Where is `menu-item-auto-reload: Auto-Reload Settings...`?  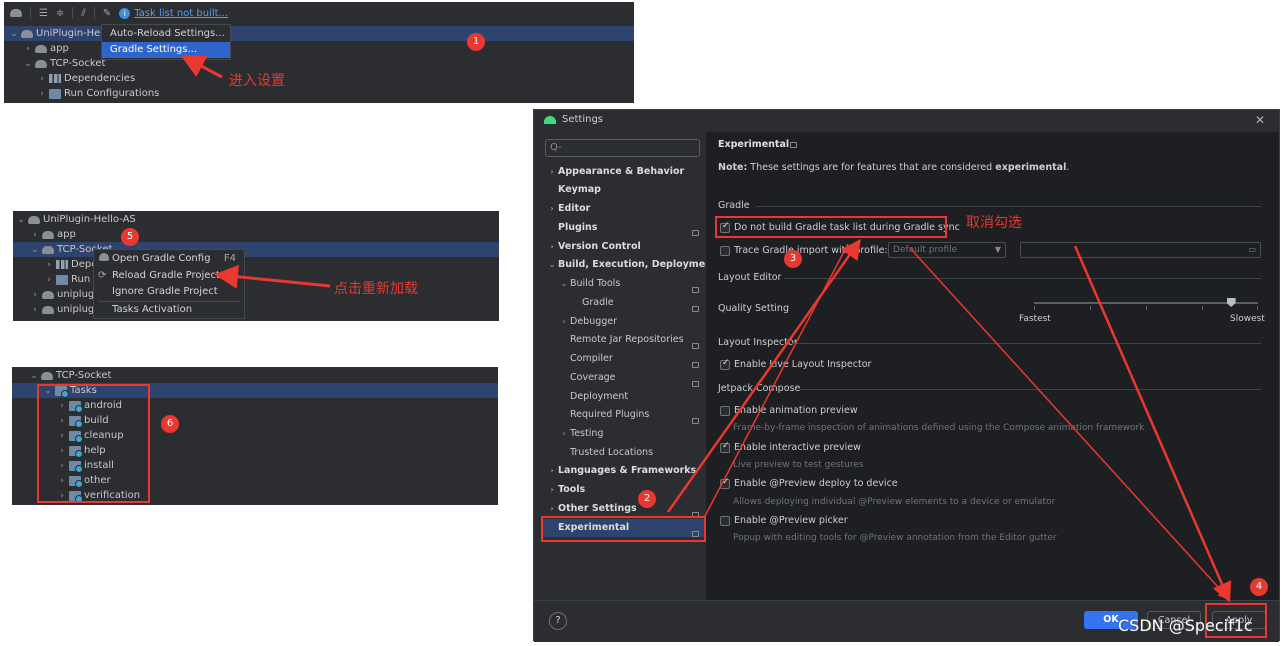 menu-item-auto-reload: Auto-Reload Settings... is located at coordinates (166, 34).